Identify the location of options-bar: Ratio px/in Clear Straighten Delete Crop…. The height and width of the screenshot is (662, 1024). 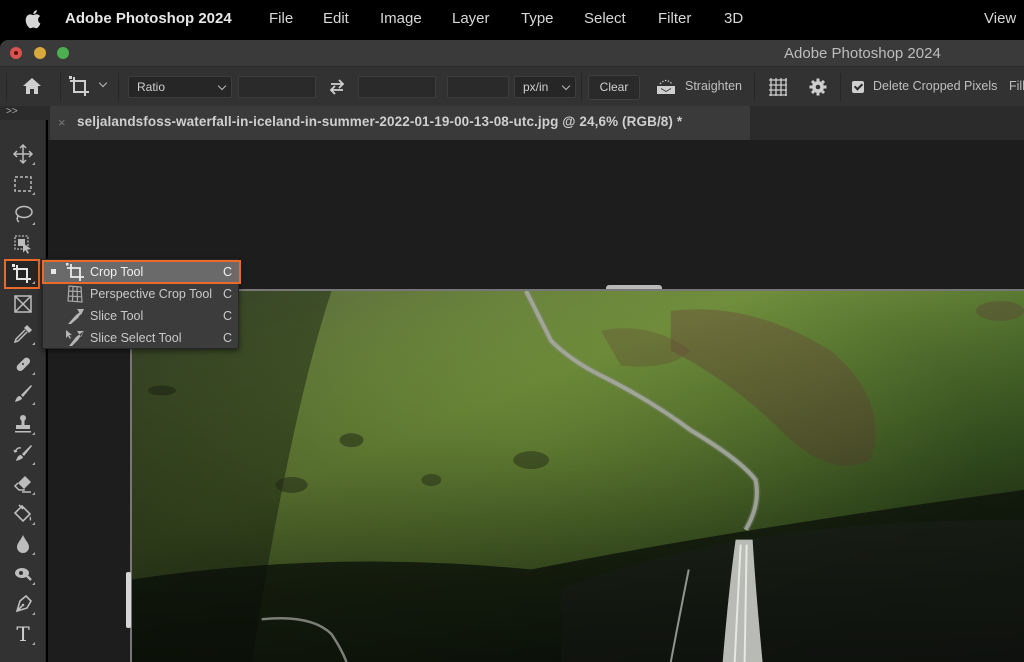
(512, 86).